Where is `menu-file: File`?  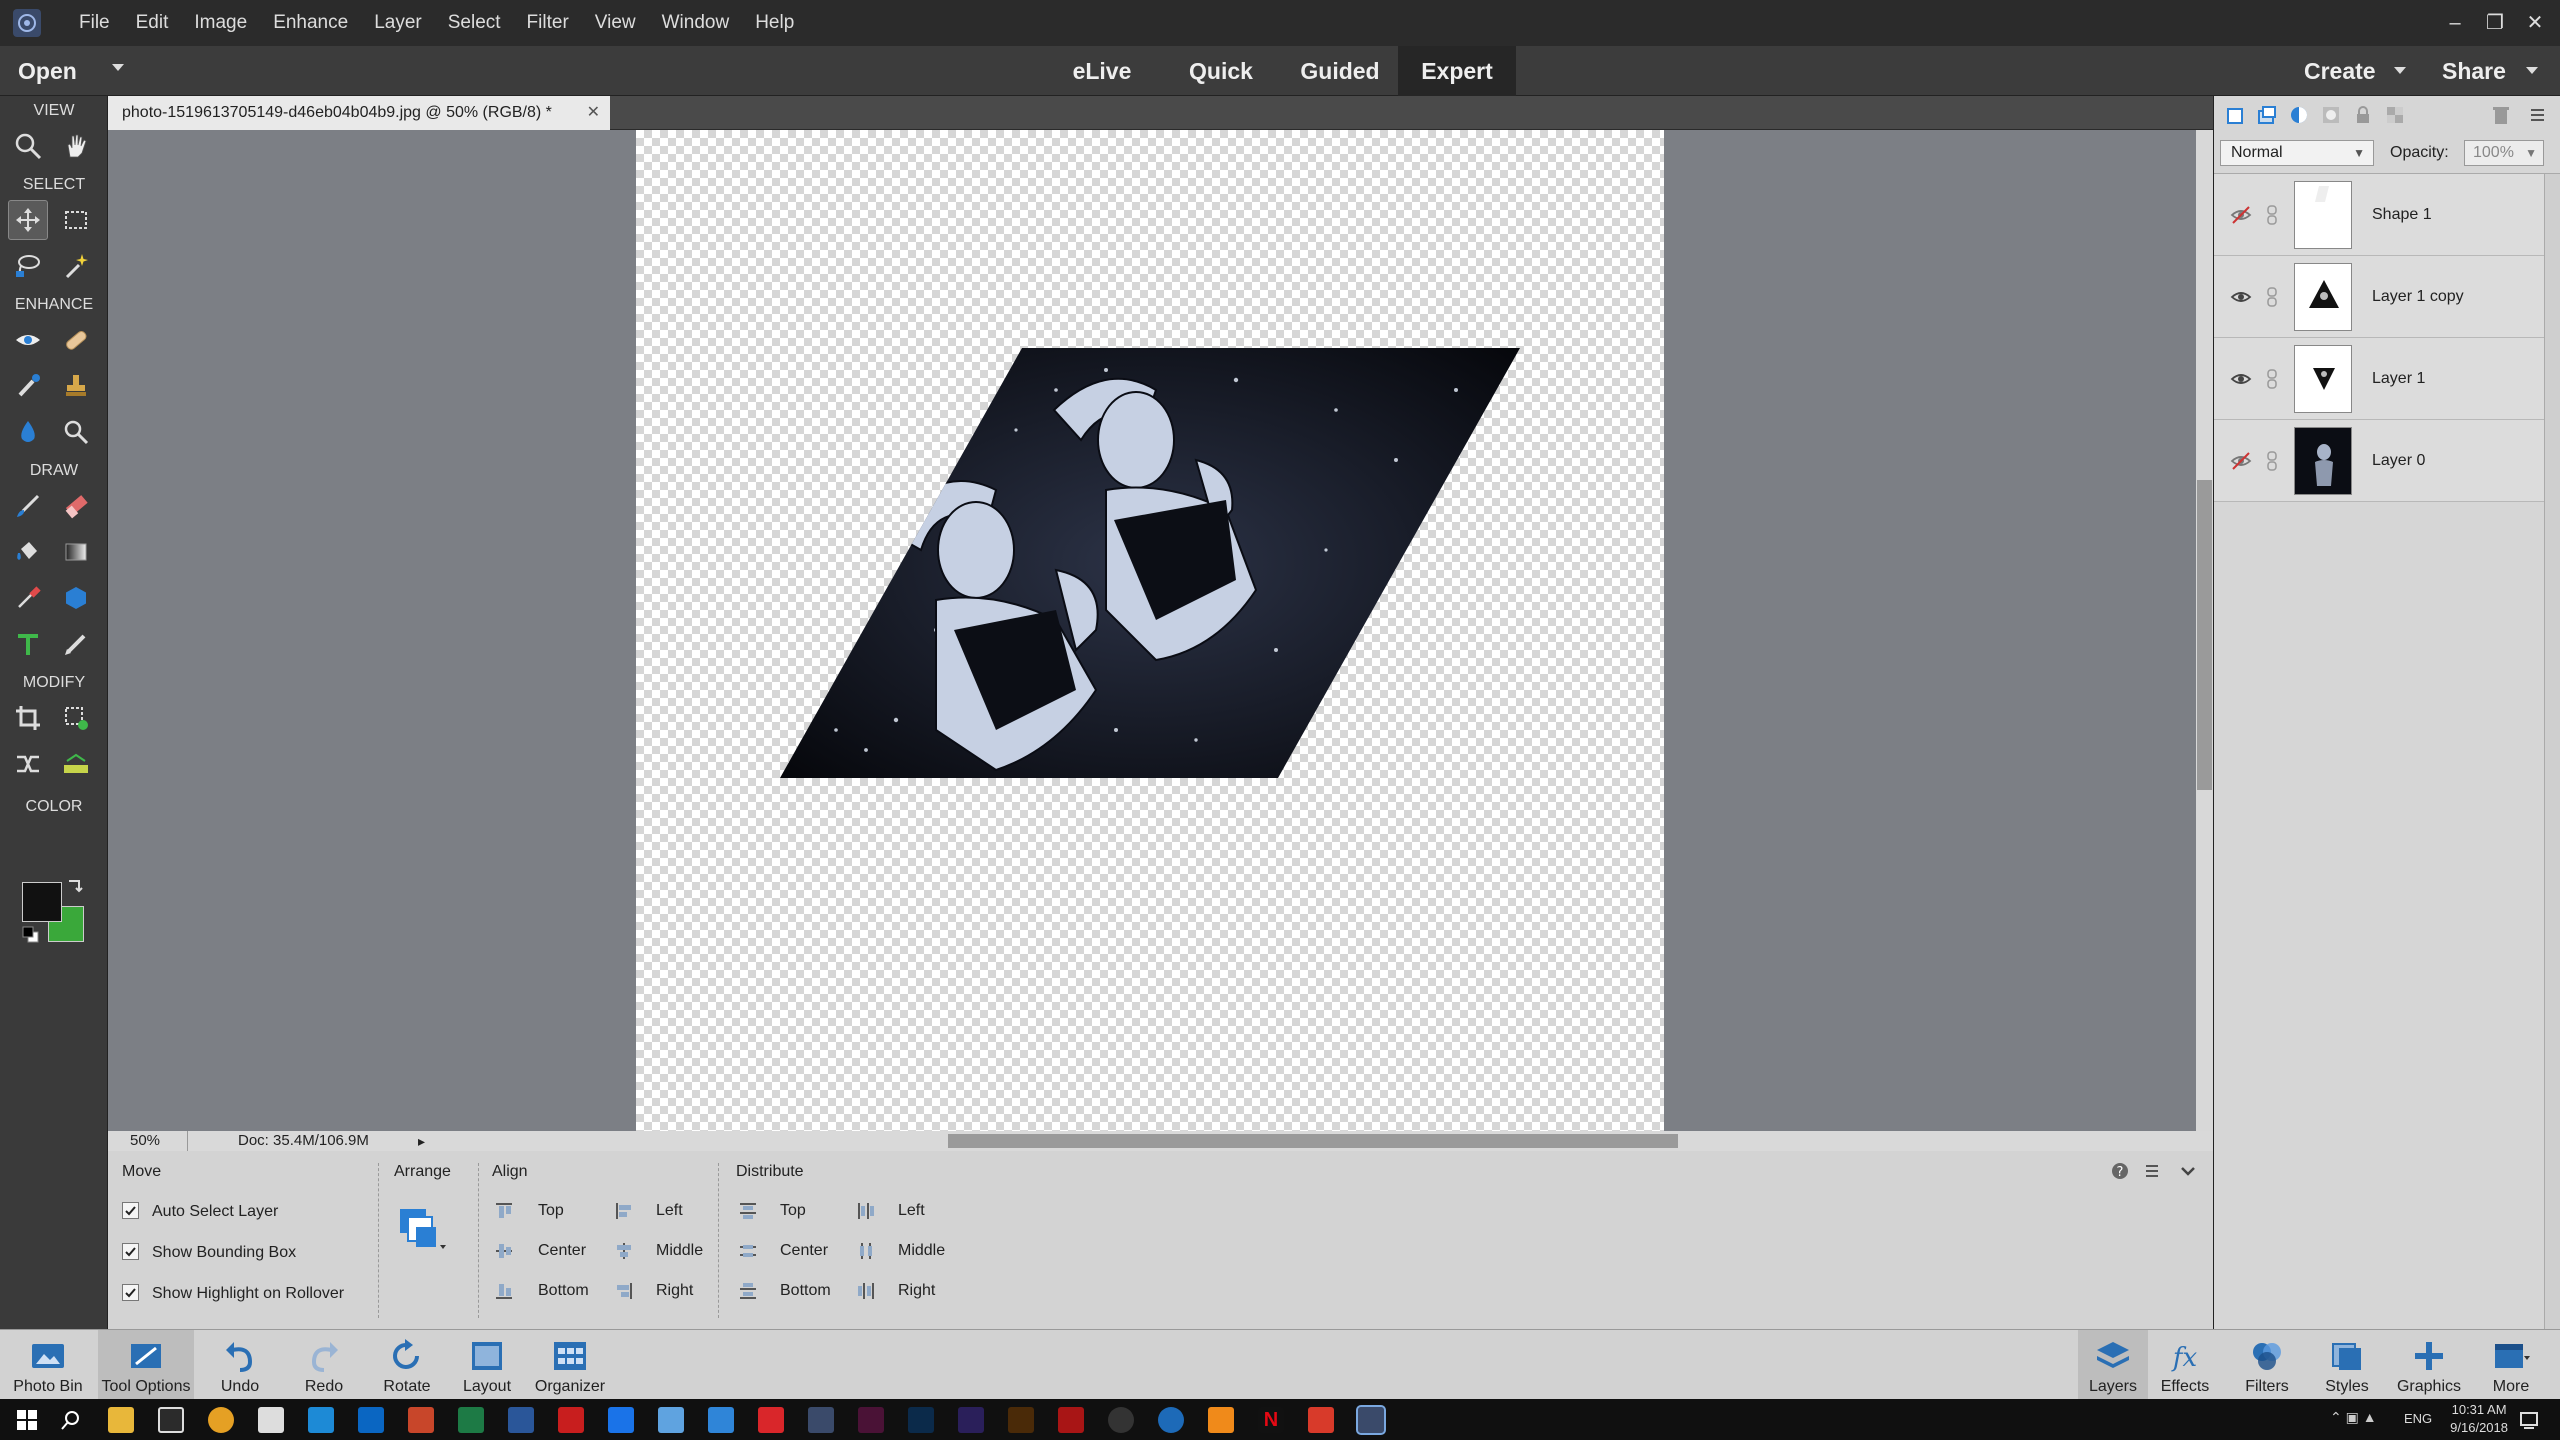
menu-file: File is located at coordinates (94, 23).